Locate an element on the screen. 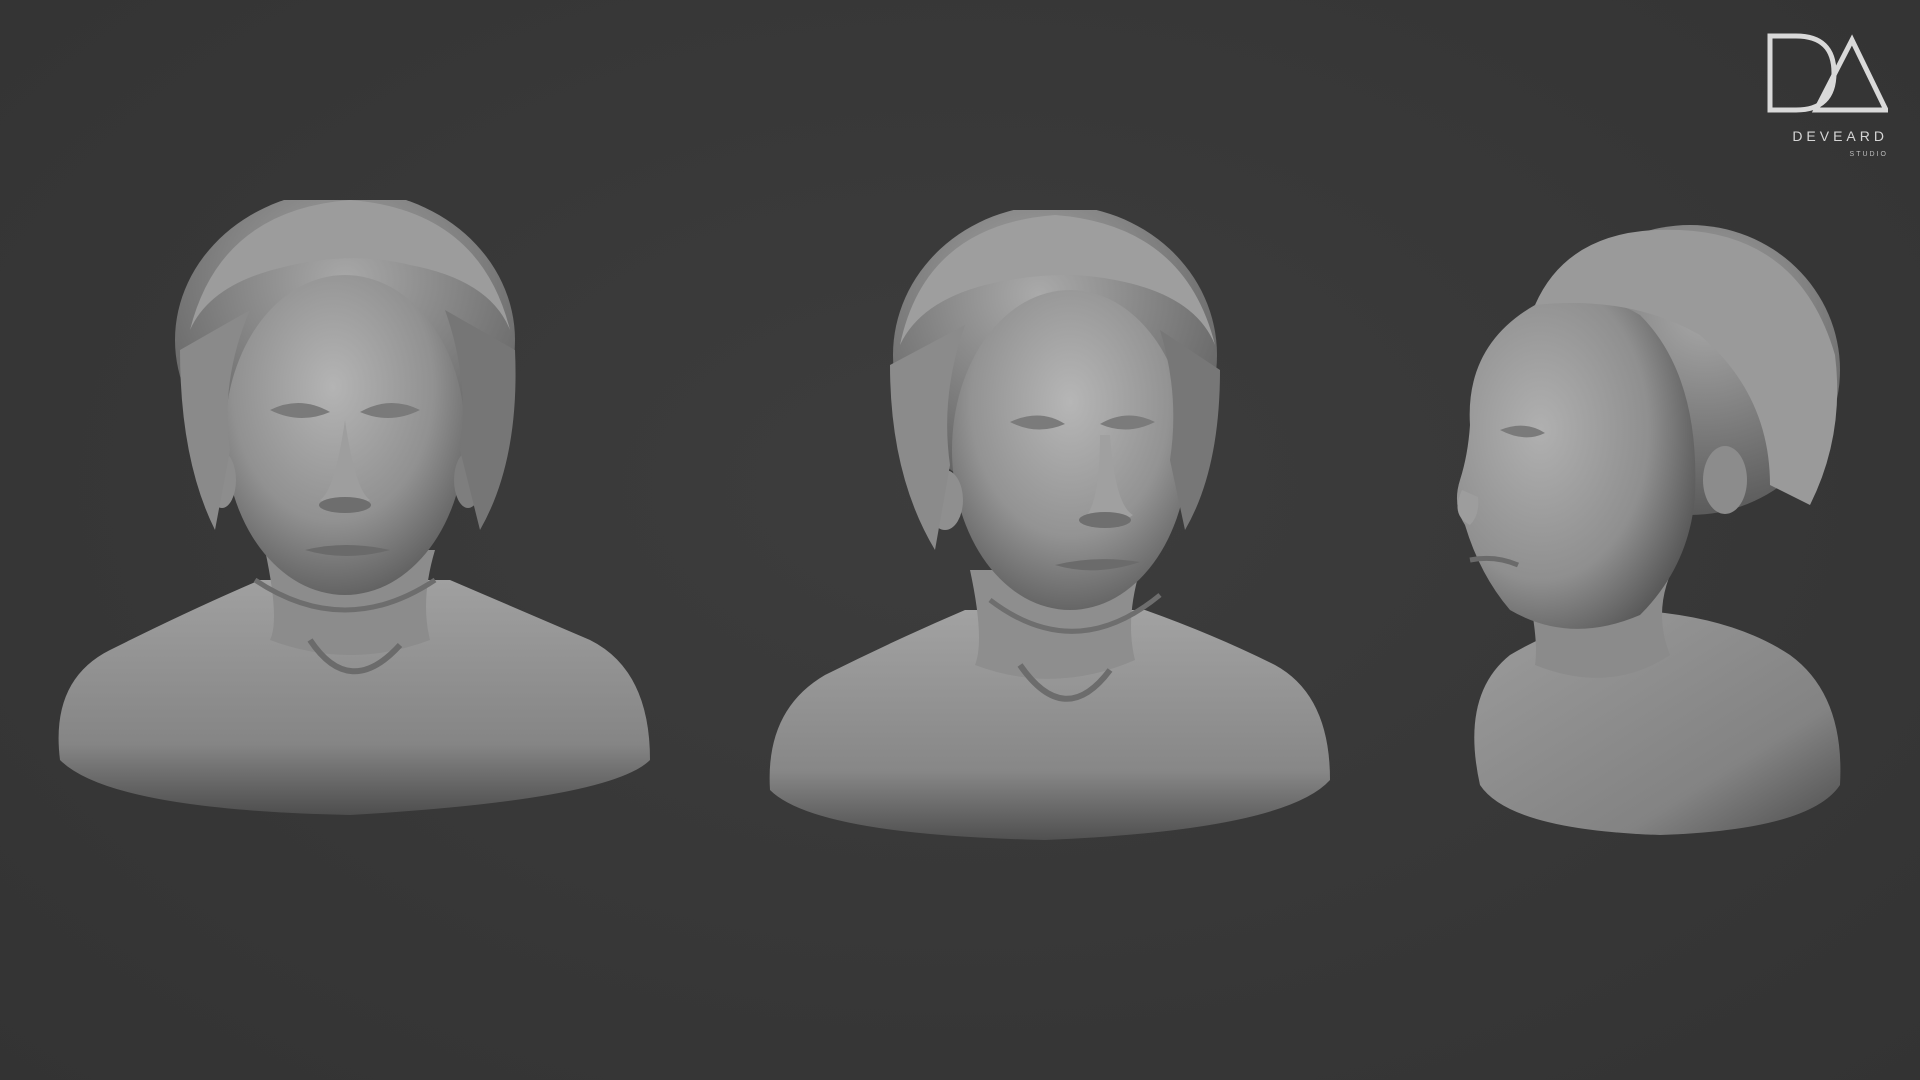 The width and height of the screenshot is (1920, 1080). studio-subtitle: STUDIO is located at coordinates (1868, 154).